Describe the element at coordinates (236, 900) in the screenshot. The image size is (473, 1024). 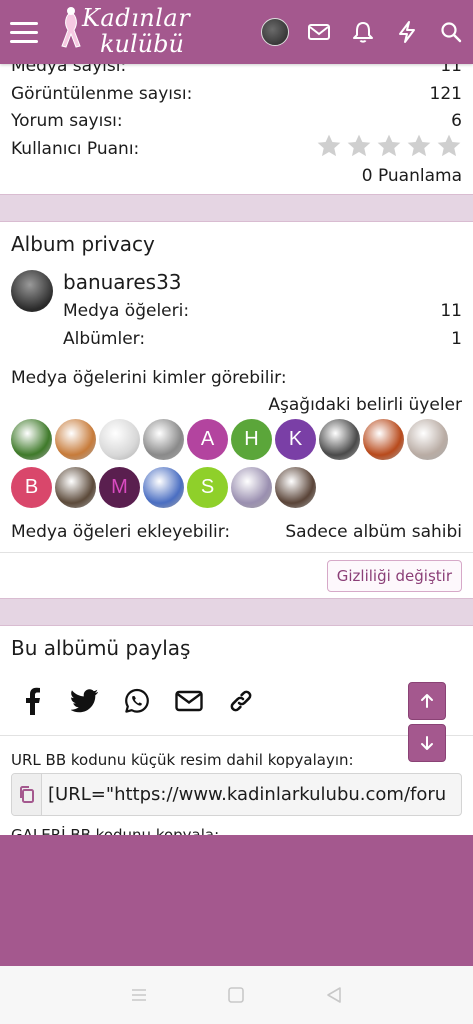
I see `overlay-panel` at that location.